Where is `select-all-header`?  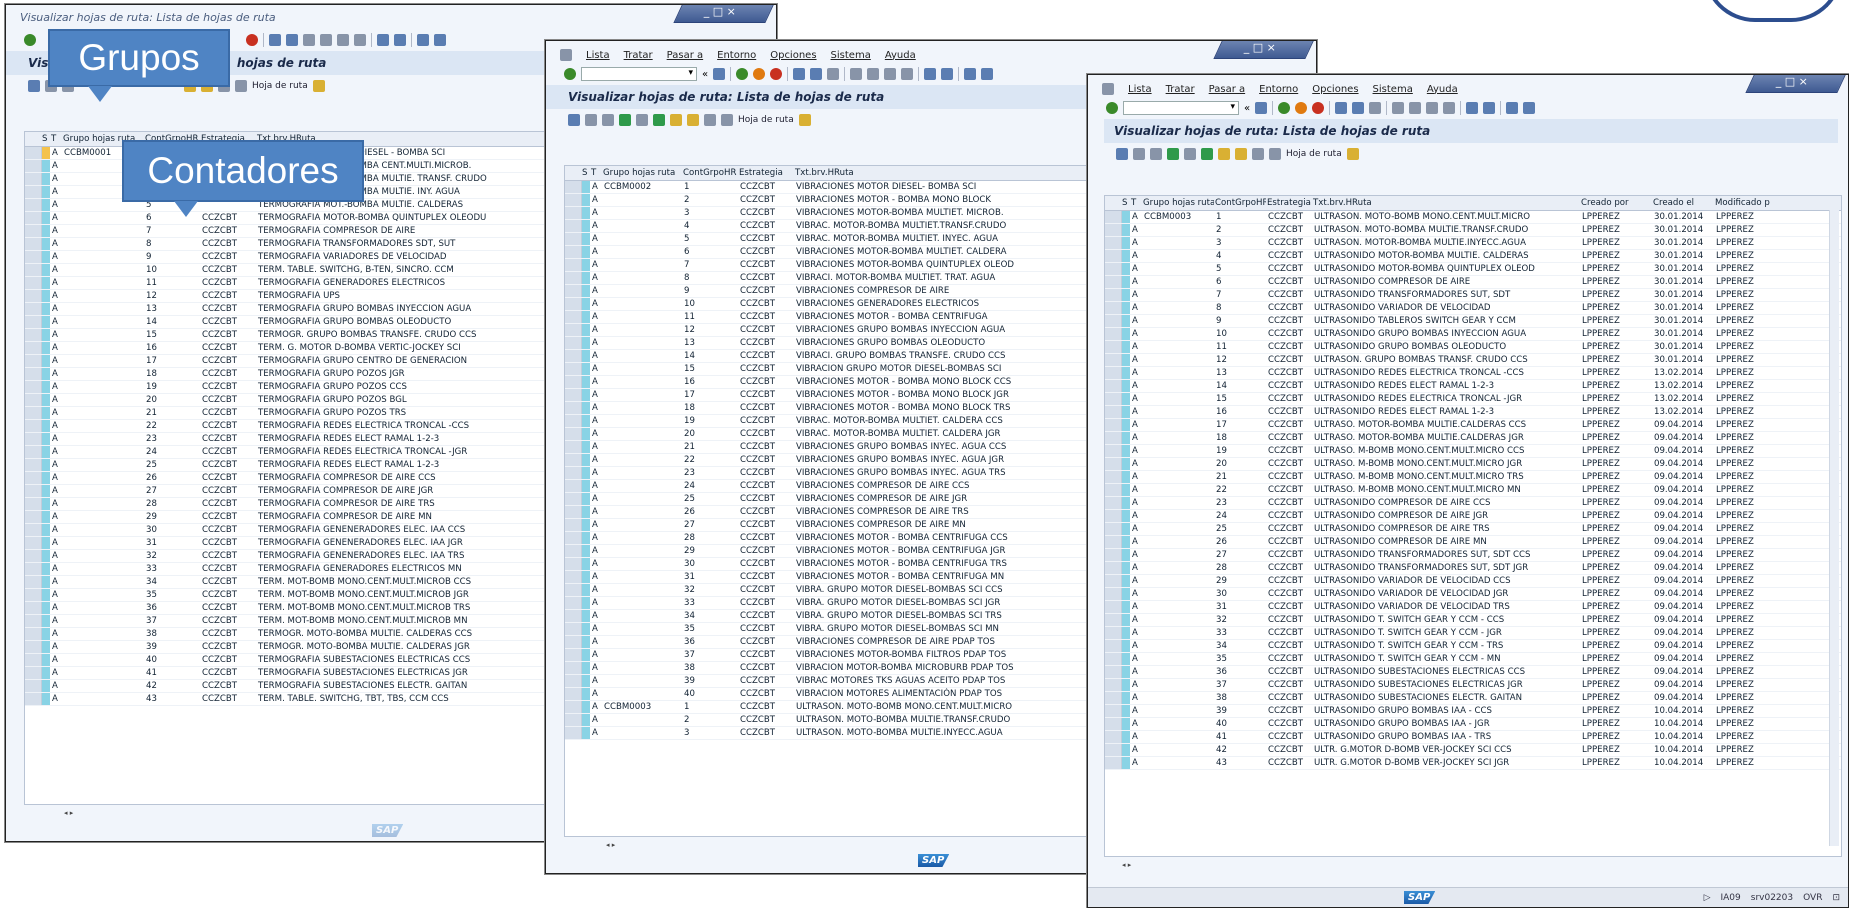 select-all-header is located at coordinates (1113, 203).